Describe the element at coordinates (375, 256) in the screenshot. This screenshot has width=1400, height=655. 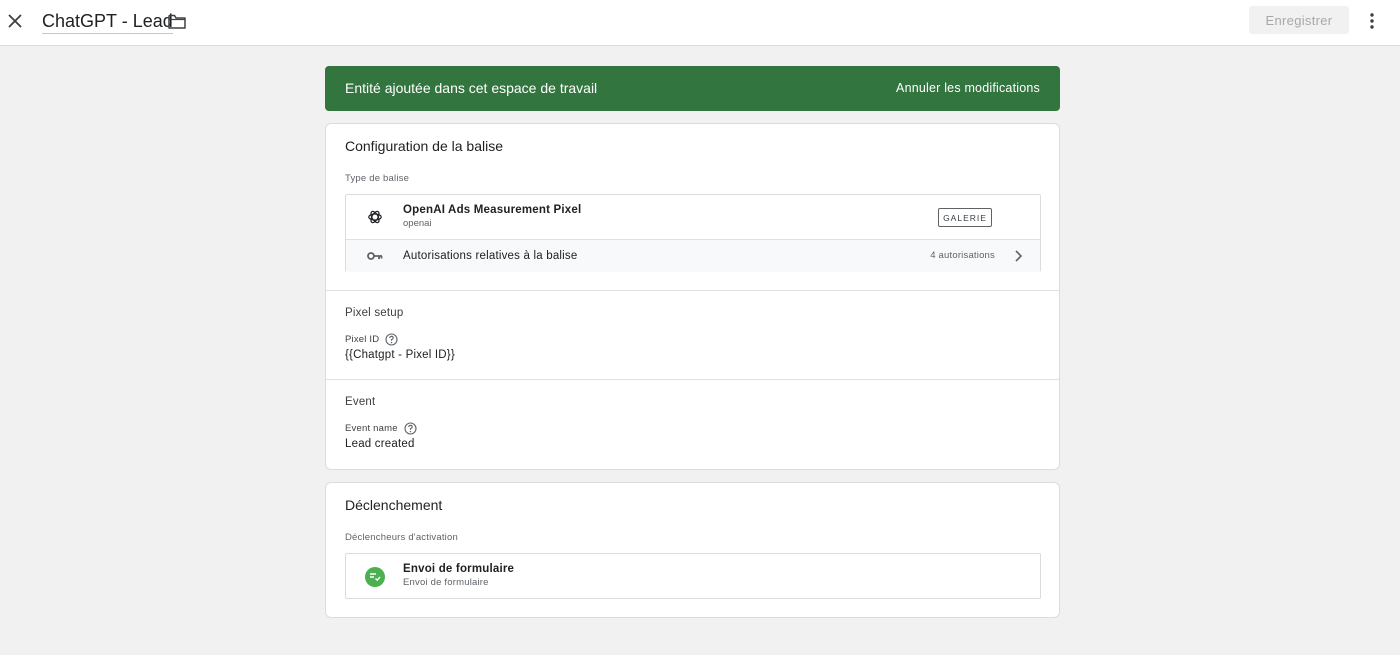
I see `key-icon` at that location.